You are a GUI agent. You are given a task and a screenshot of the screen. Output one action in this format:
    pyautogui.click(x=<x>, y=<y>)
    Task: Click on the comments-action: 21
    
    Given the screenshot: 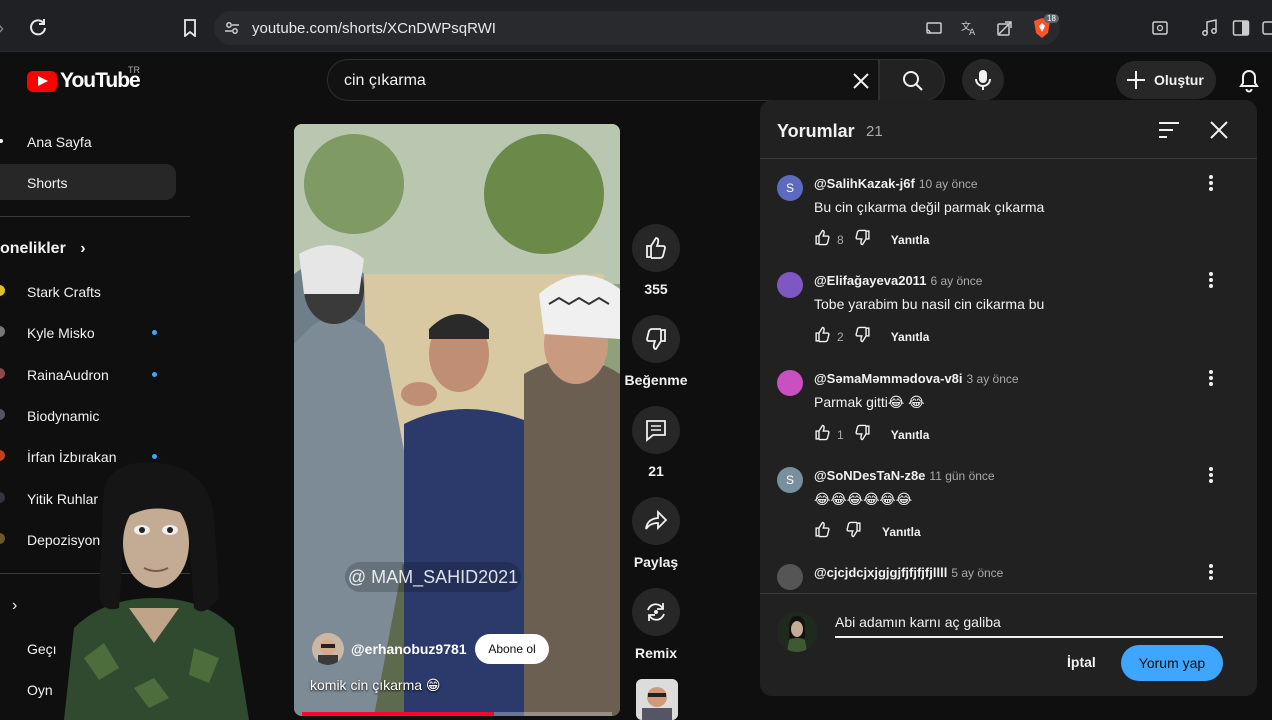 What is the action you would take?
    pyautogui.click(x=656, y=442)
    